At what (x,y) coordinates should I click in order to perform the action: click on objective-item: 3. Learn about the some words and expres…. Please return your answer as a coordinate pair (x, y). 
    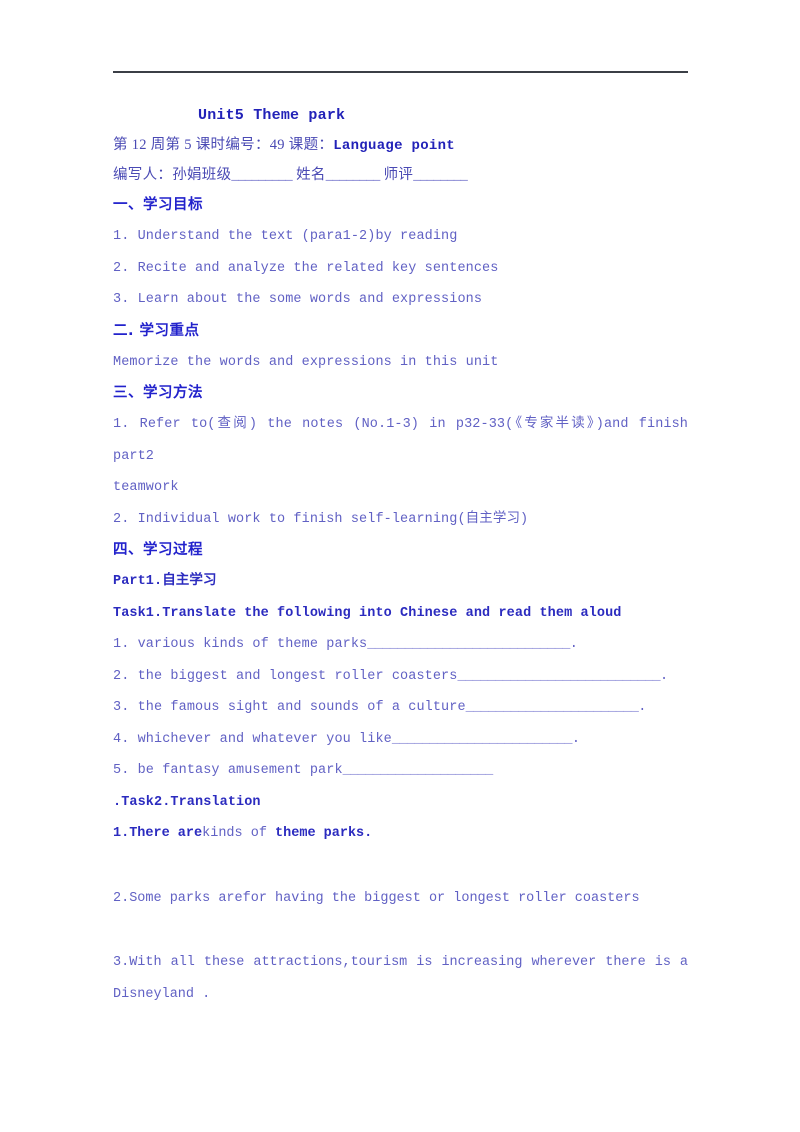
    Looking at the image, I should click on (298, 299).